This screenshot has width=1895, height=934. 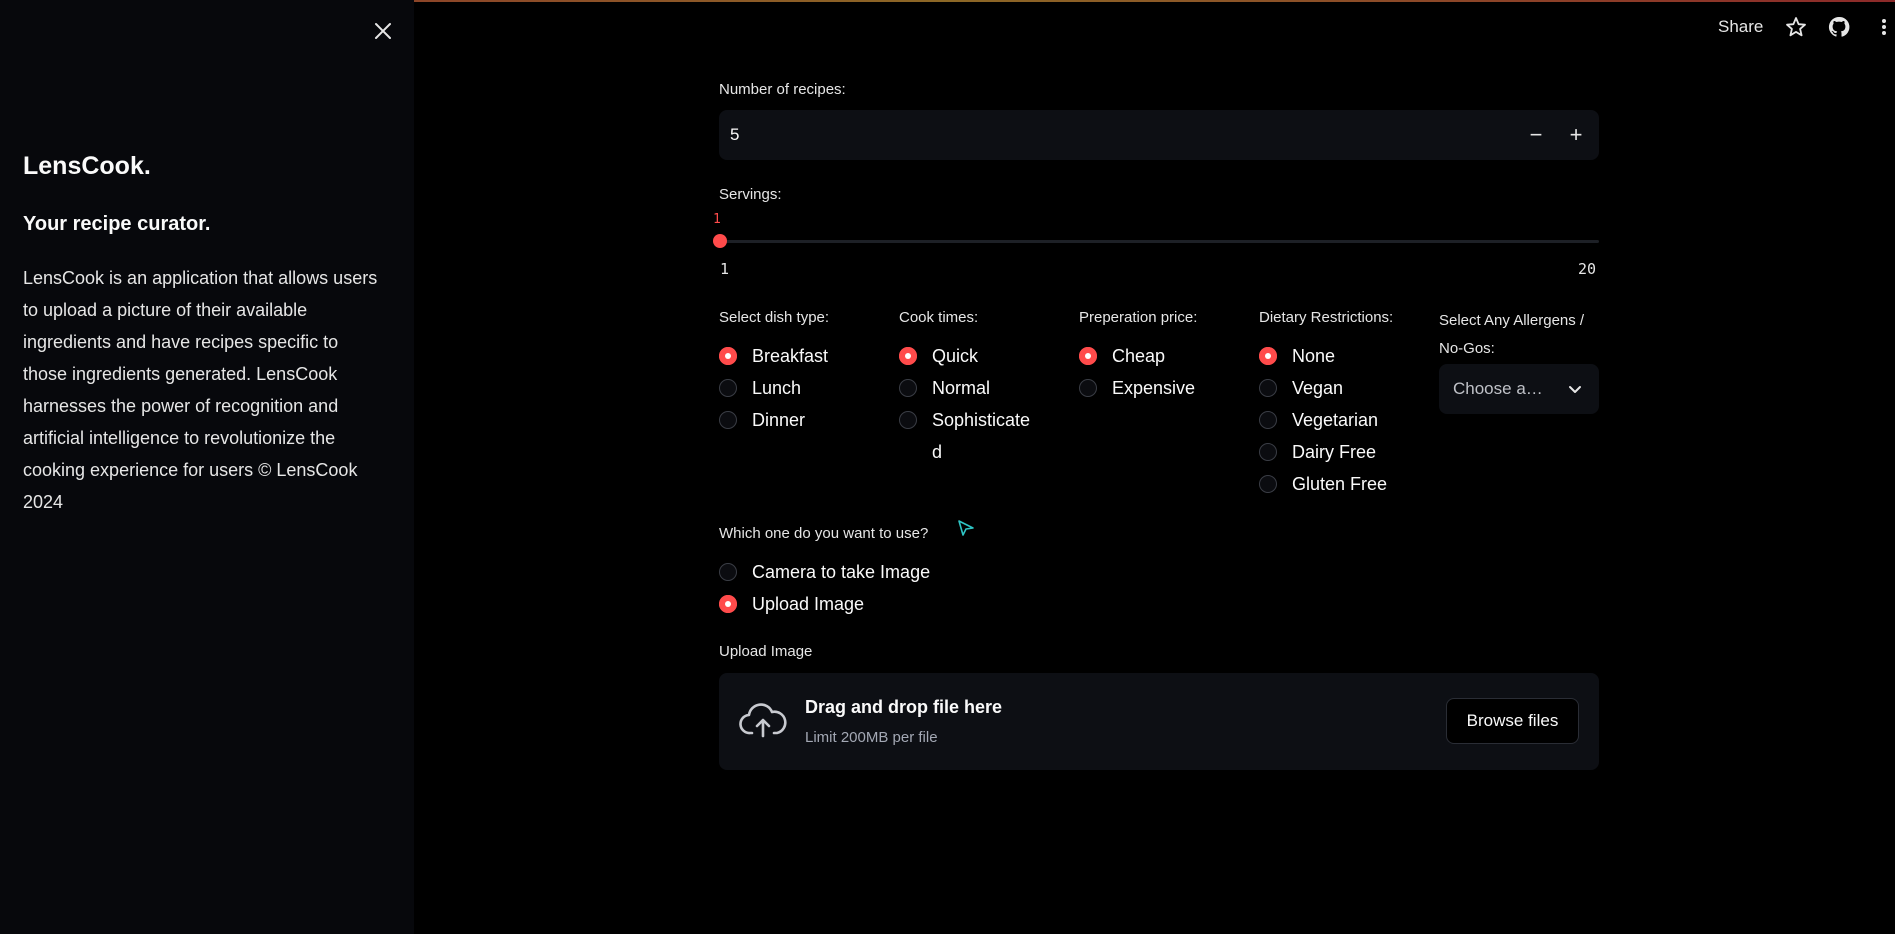 I want to click on slider-current-value: 1, so click(x=717, y=219).